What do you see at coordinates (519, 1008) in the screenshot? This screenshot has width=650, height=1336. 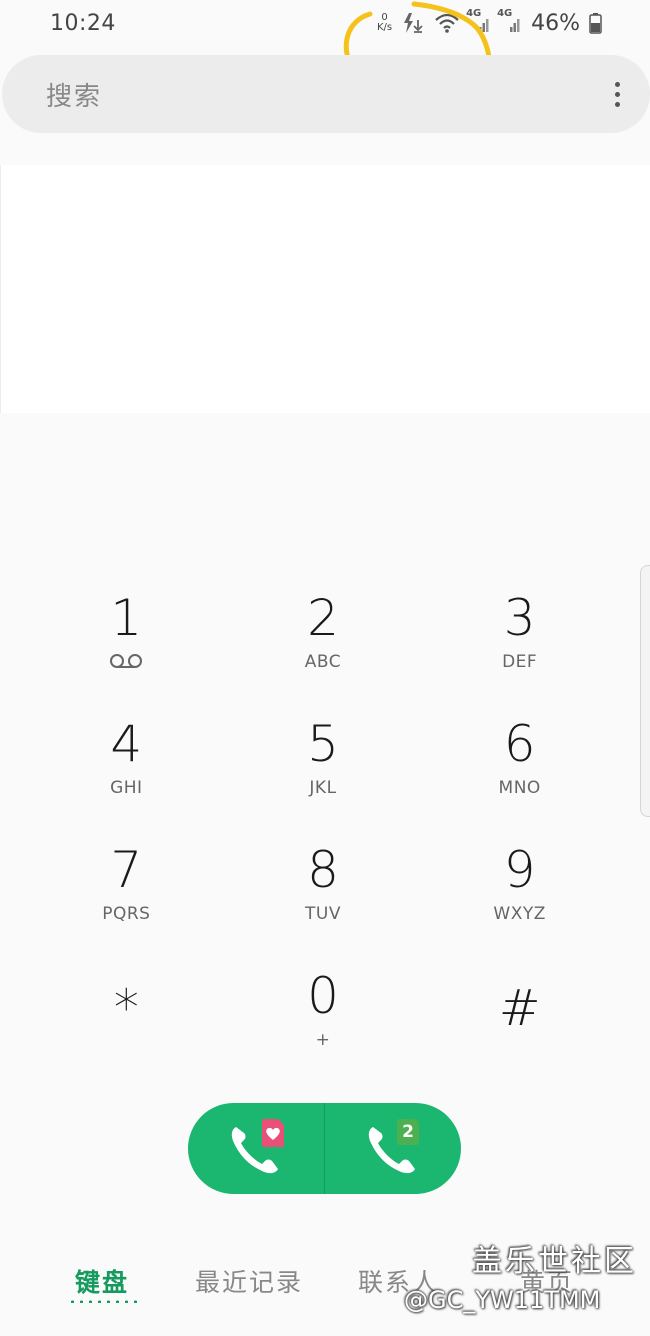 I see `key-digit: #` at bounding box center [519, 1008].